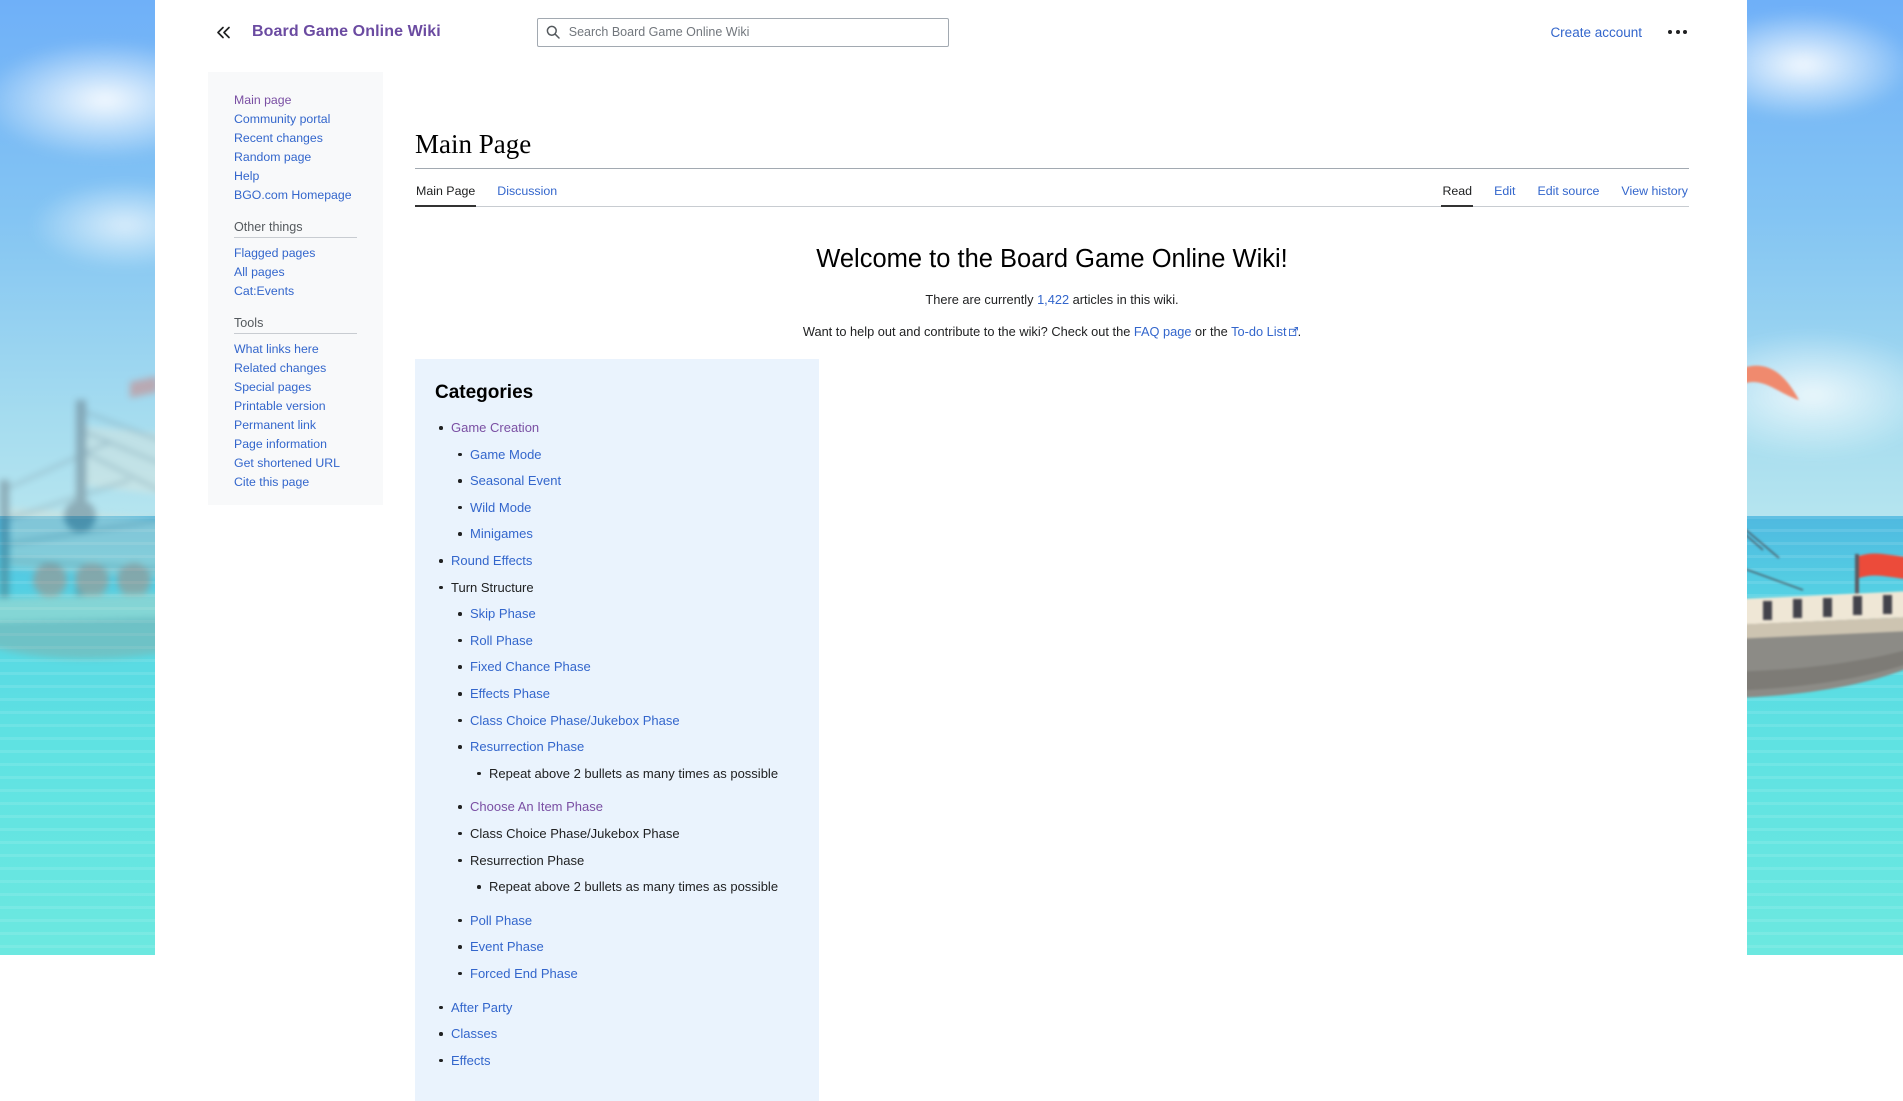 The height and width of the screenshot is (1101, 1903). I want to click on tab-view-history: View history, so click(1654, 194).